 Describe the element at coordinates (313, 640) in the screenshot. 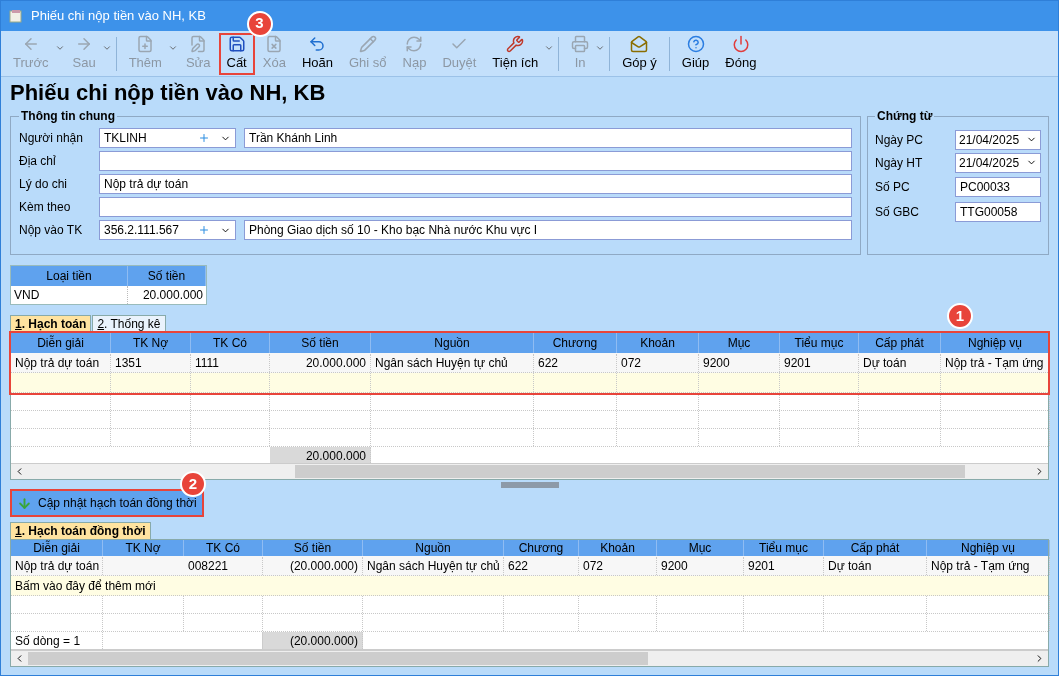

I see `total-cell: (20.000.000)` at that location.